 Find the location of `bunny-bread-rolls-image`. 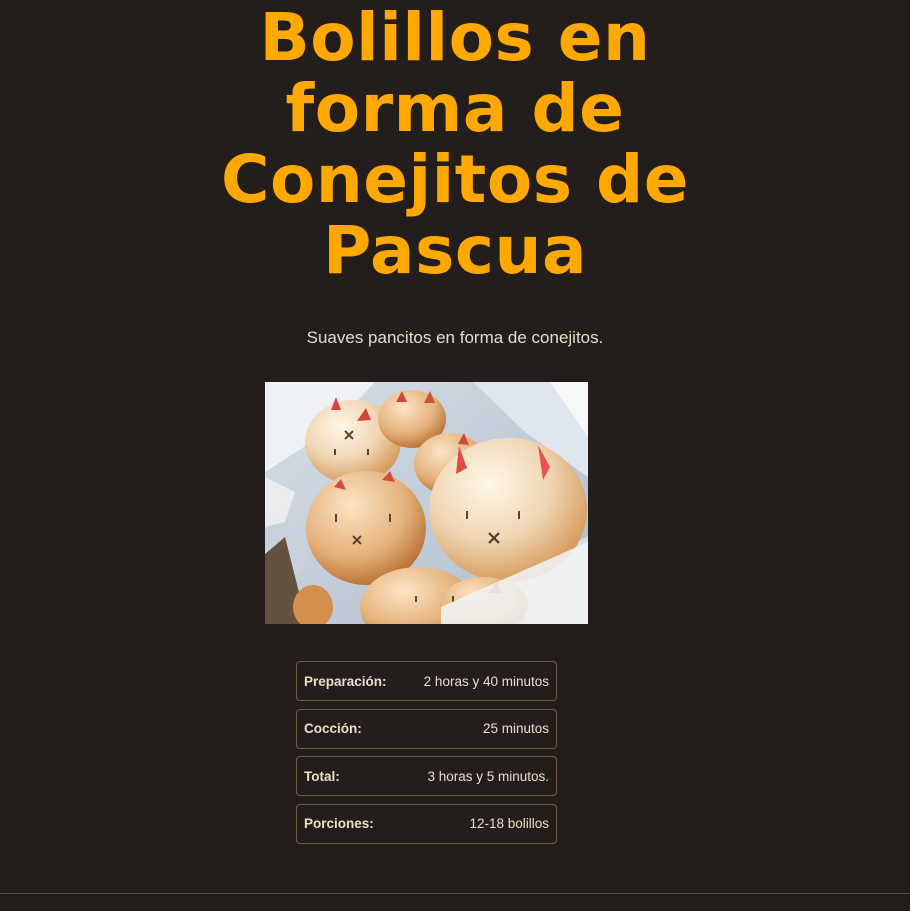

bunny-bread-rolls-image is located at coordinates (426, 503).